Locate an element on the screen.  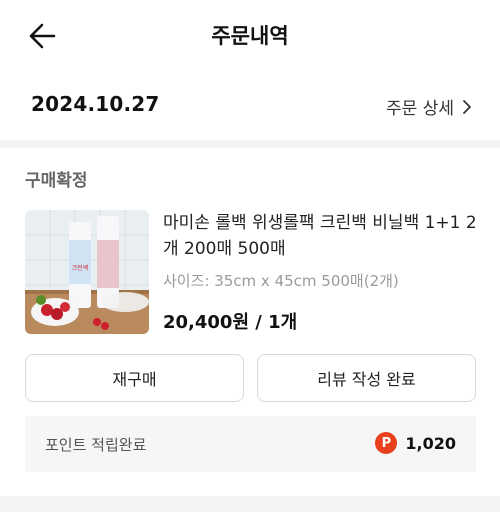
product-name: 마미손 롤백 위생롤팩 크린백 비닐백 1+1 2개 200매 500매 is located at coordinates (323, 236).